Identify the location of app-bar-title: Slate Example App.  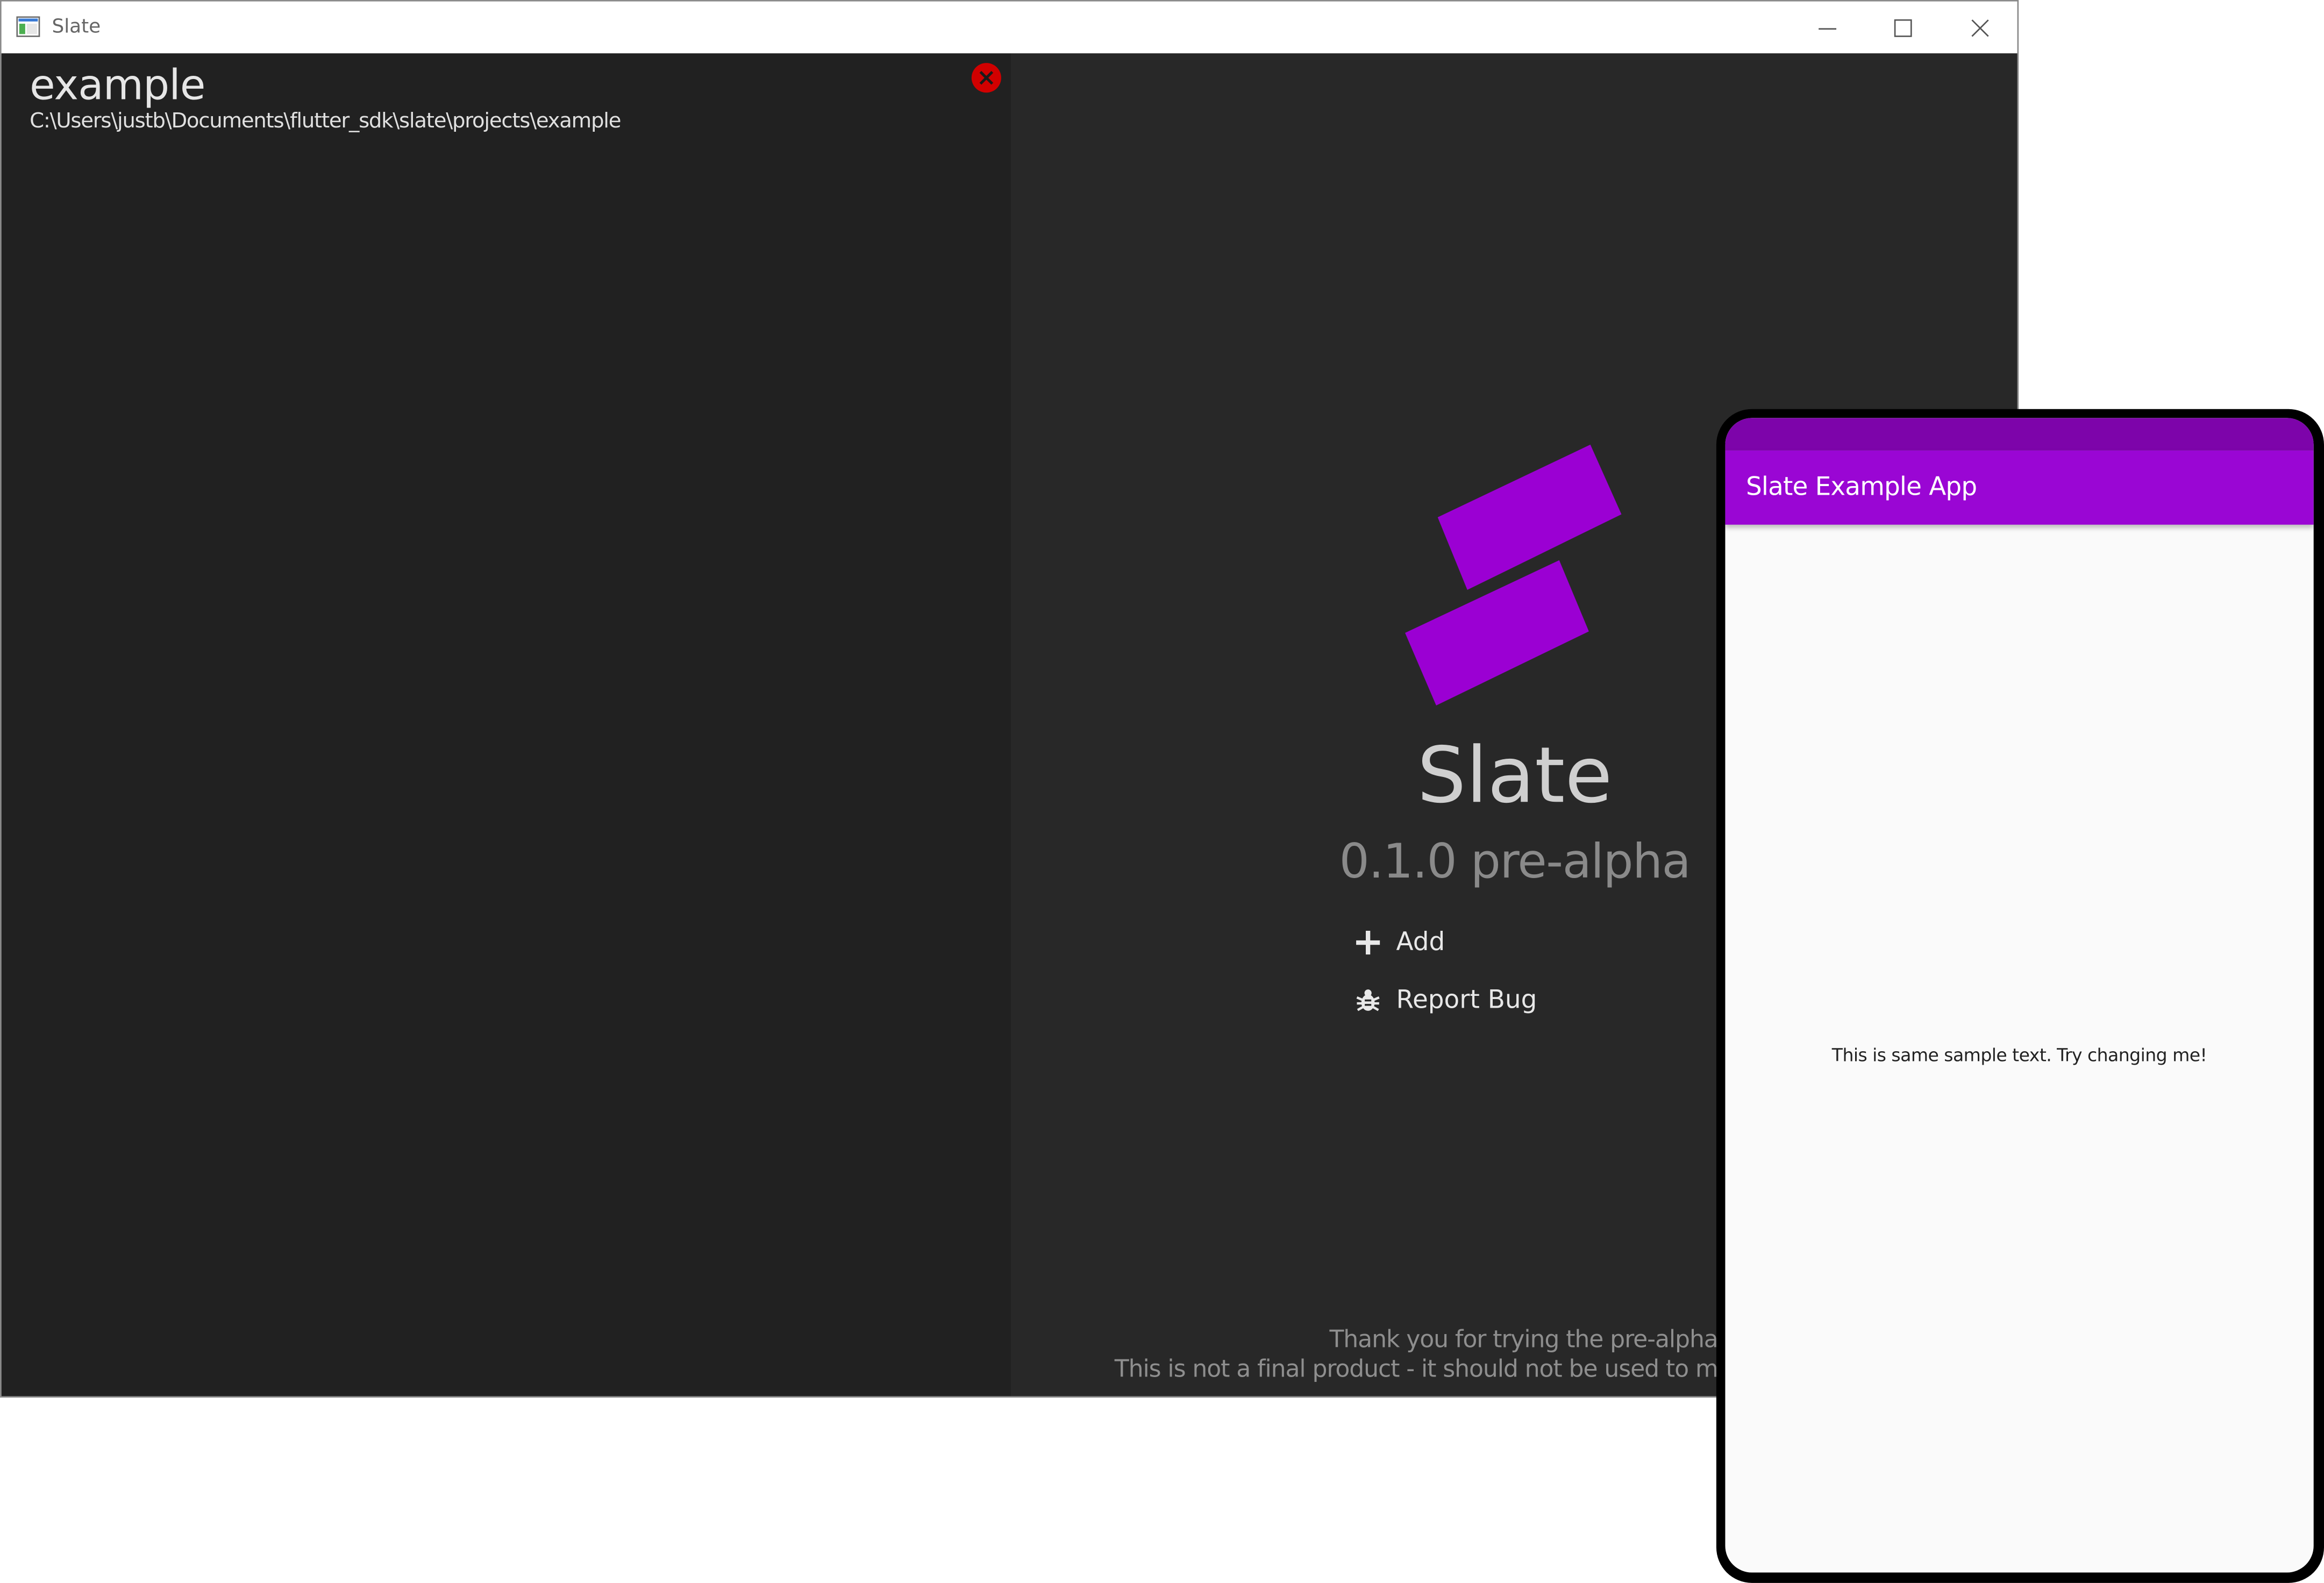
(1861, 488).